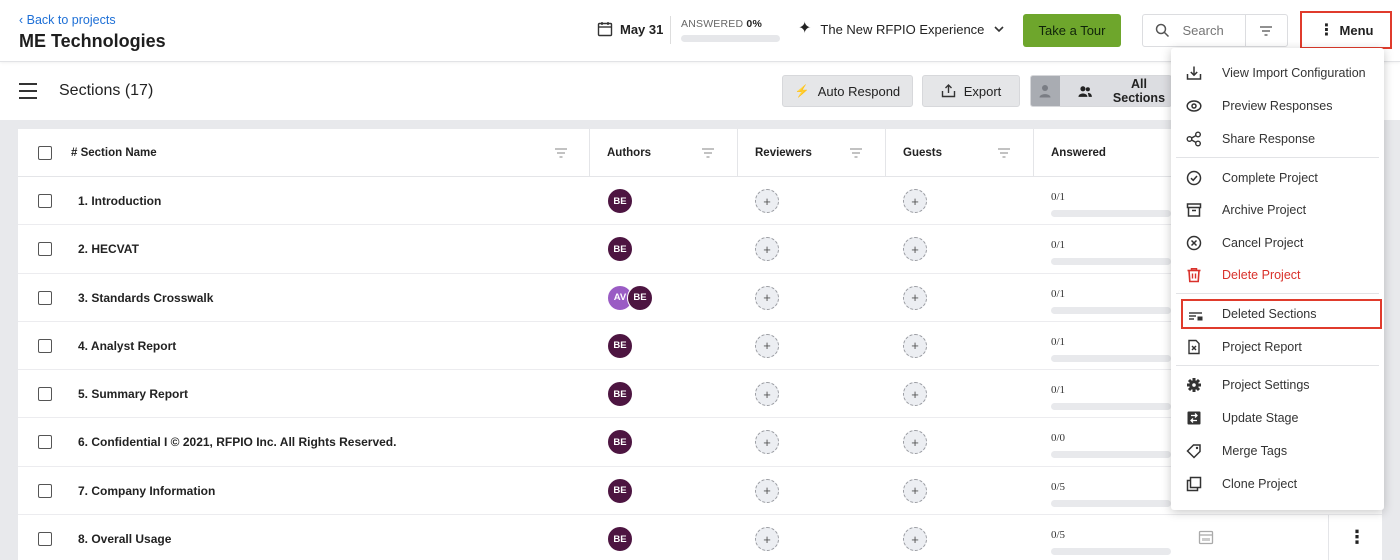 The height and width of the screenshot is (560, 1400). I want to click on row-checkbox-cell, so click(45, 249).